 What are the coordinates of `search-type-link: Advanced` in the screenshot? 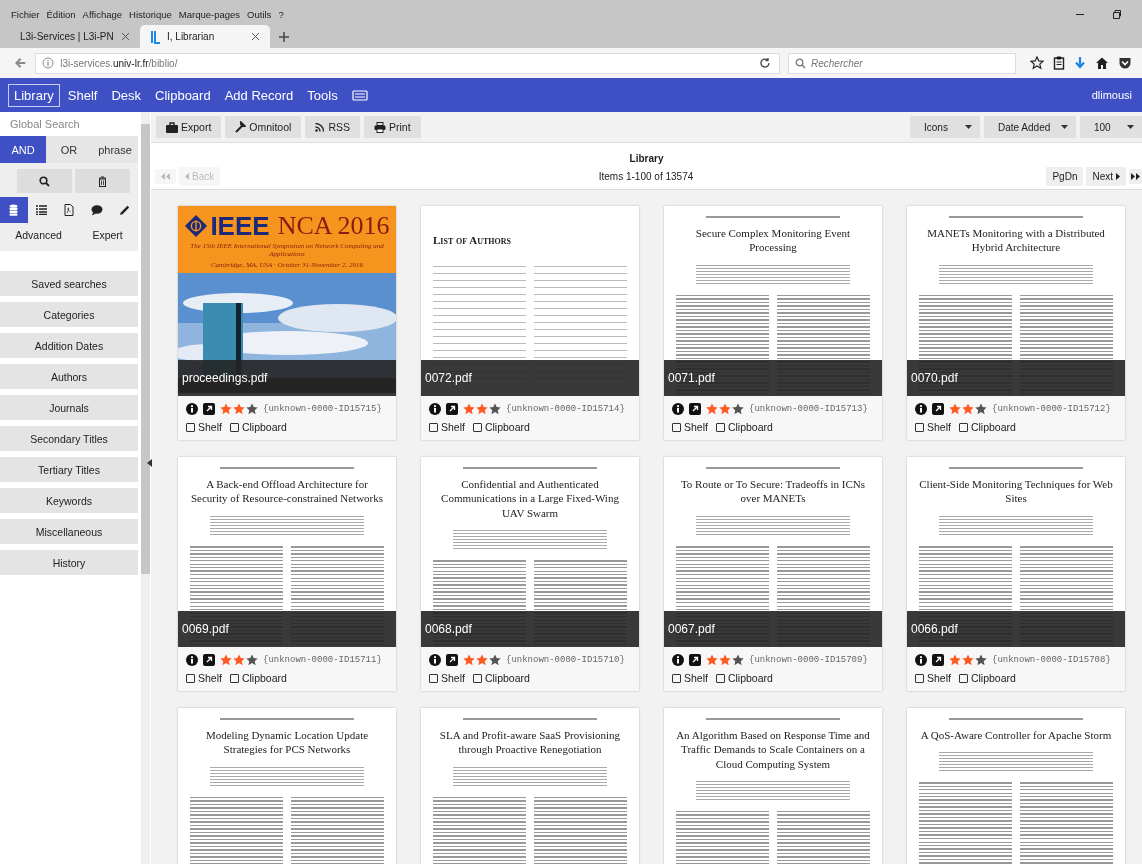 It's located at (38, 235).